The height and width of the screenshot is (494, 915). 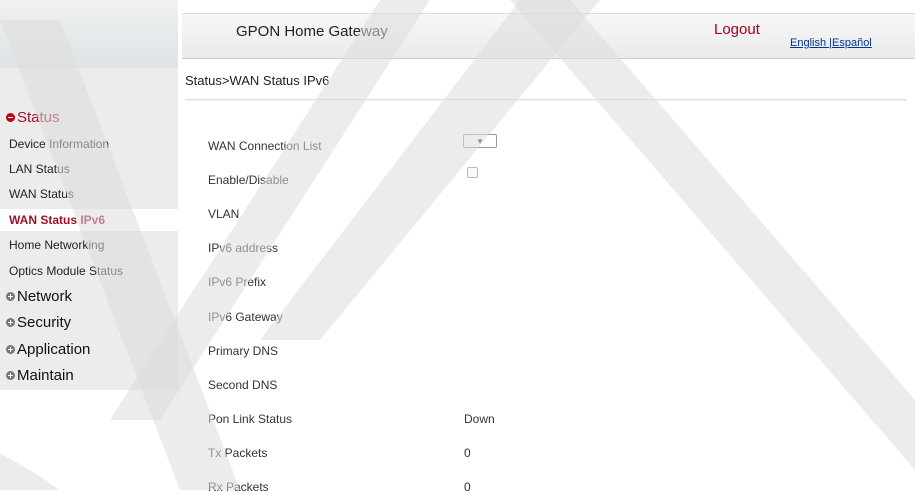 What do you see at coordinates (257, 80) in the screenshot?
I see `breadcrumb: Status>WAN Status IPv6` at bounding box center [257, 80].